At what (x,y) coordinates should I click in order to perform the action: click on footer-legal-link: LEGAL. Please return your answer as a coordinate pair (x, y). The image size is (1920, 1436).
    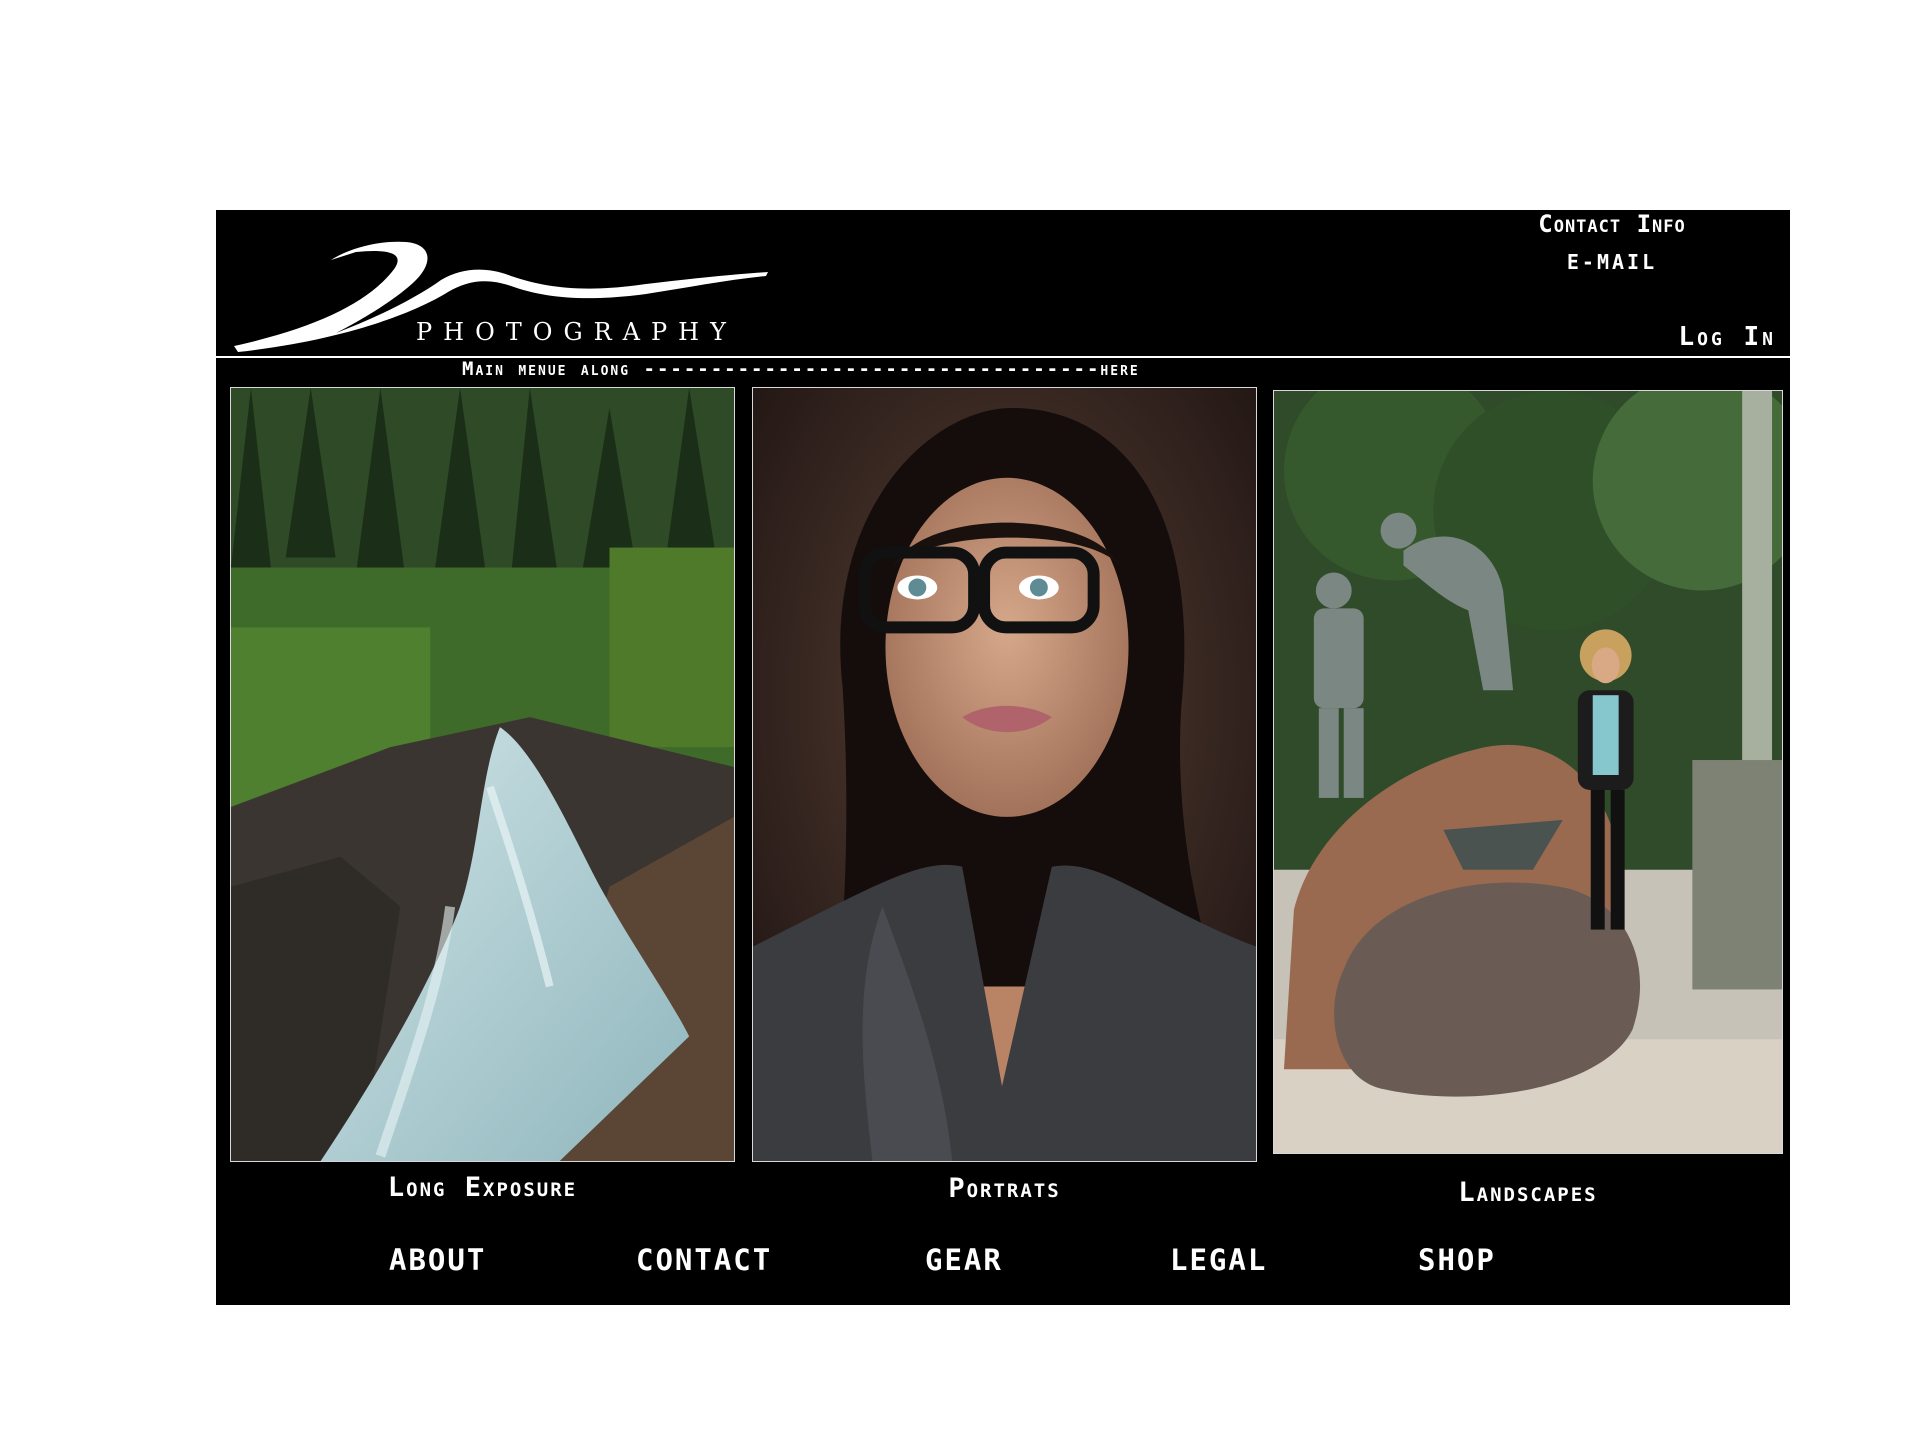
    Looking at the image, I should click on (1218, 1260).